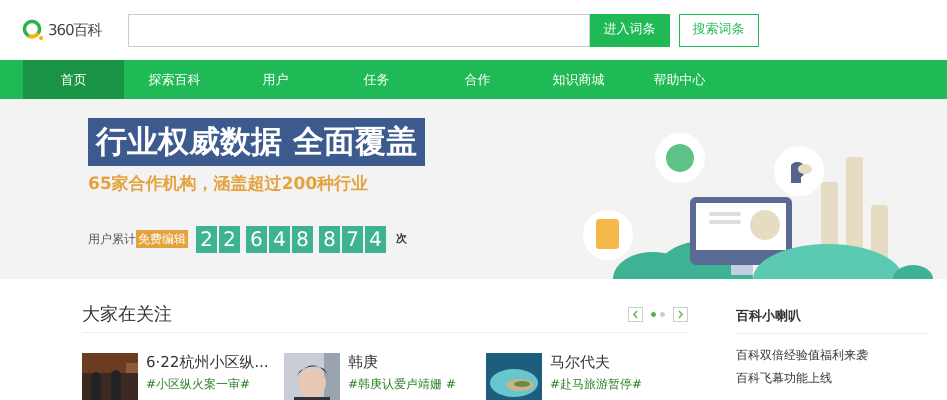 Image resolution: width=947 pixels, height=400 pixels. I want to click on sidebar-link: 百科双倍经验值福利来袭, so click(832, 355).